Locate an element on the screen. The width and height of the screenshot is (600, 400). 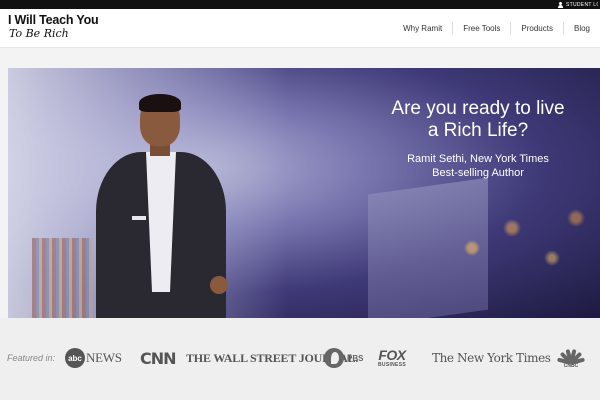
pbs-logo: PBS is located at coordinates (343, 358).